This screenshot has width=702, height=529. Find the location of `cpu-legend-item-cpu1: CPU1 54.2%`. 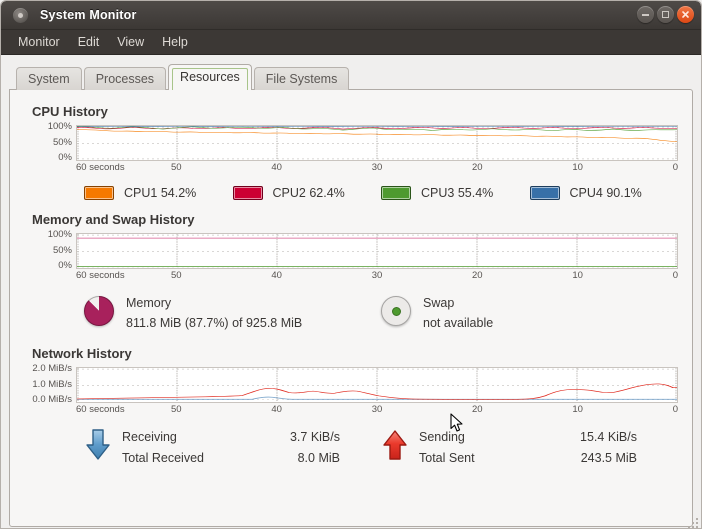

cpu-legend-item-cpu1: CPU1 54.2% is located at coordinates (158, 193).